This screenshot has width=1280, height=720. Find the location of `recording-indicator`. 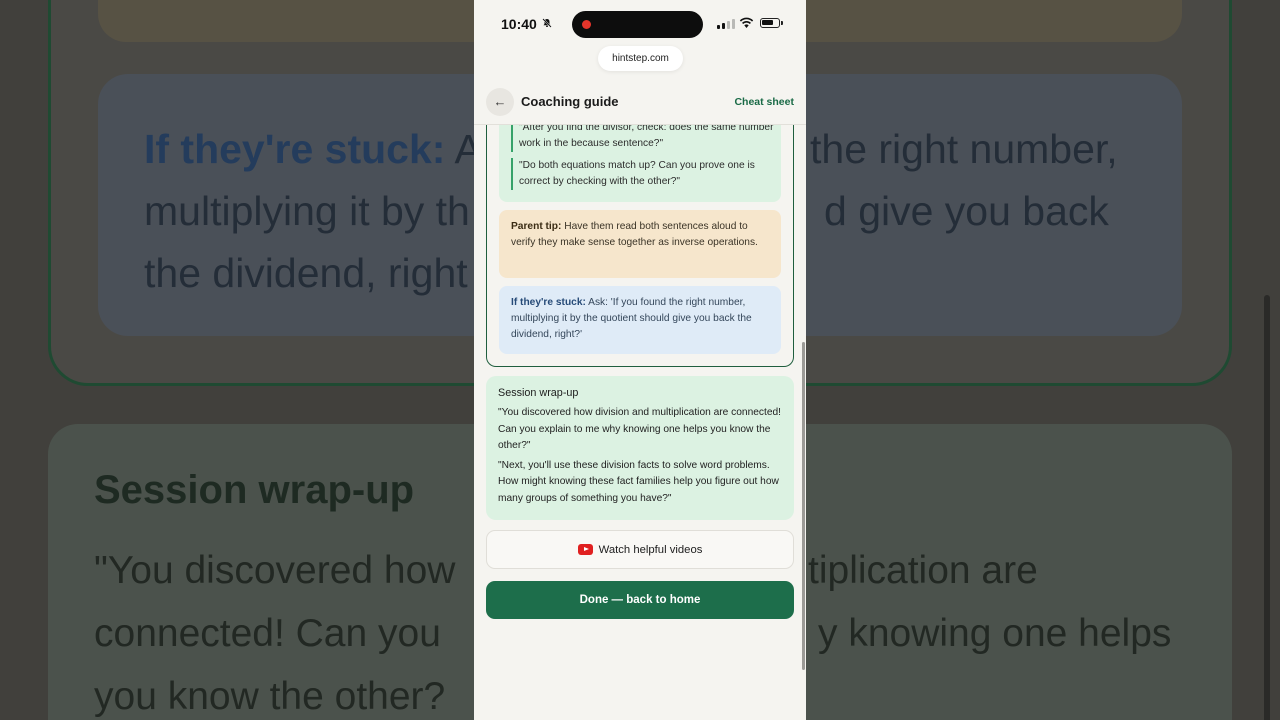

recording-indicator is located at coordinates (586, 24).